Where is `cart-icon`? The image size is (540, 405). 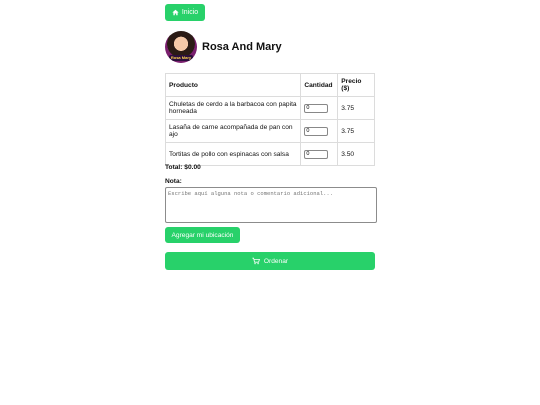
cart-icon is located at coordinates (256, 261).